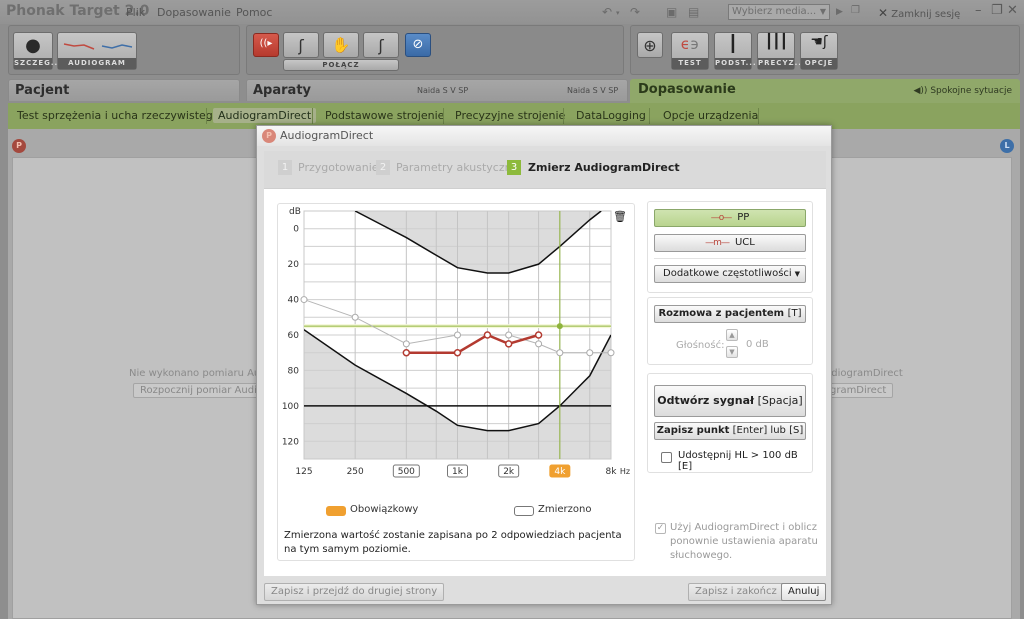 Image resolution: width=1024 pixels, height=619 pixels. Describe the element at coordinates (855, 10) in the screenshot. I see `window-media-icon: ❐` at that location.